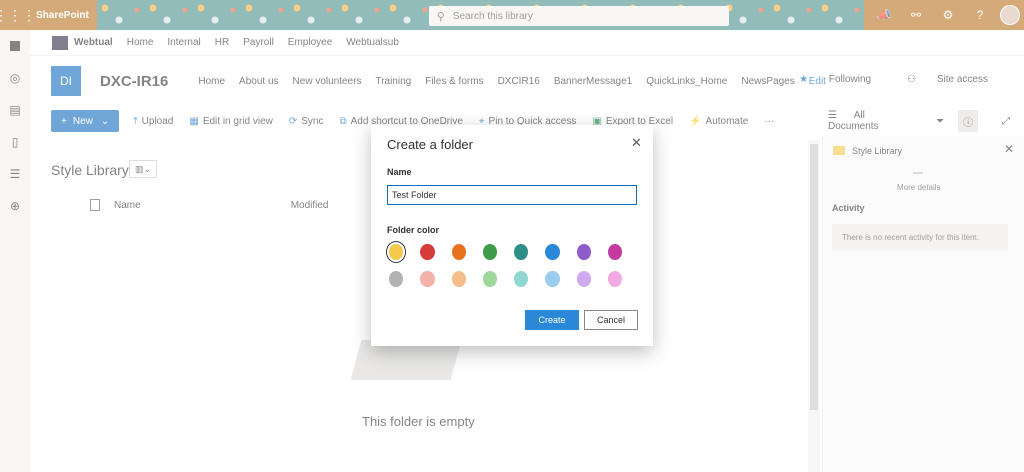  Describe the element at coordinates (636, 143) in the screenshot. I see `close-icon: ✕` at that location.